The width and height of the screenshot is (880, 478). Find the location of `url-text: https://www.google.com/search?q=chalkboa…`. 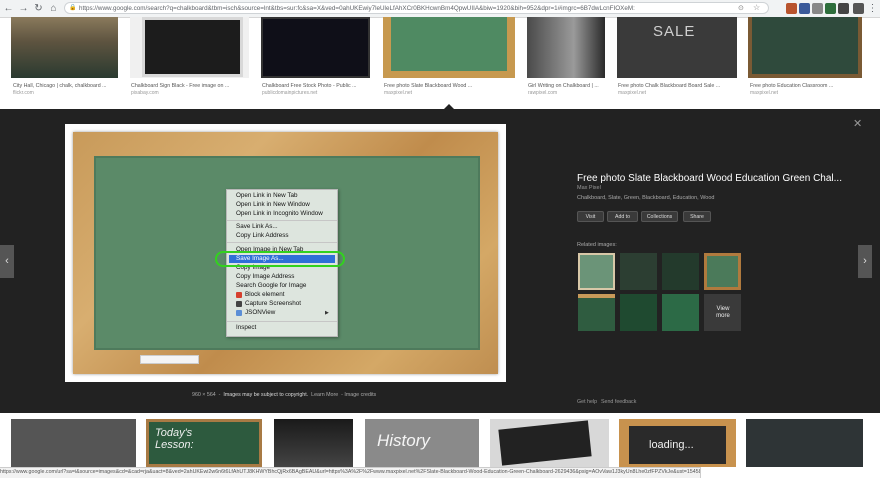

url-text: https://www.google.com/search?q=chalkboa… is located at coordinates (357, 8).